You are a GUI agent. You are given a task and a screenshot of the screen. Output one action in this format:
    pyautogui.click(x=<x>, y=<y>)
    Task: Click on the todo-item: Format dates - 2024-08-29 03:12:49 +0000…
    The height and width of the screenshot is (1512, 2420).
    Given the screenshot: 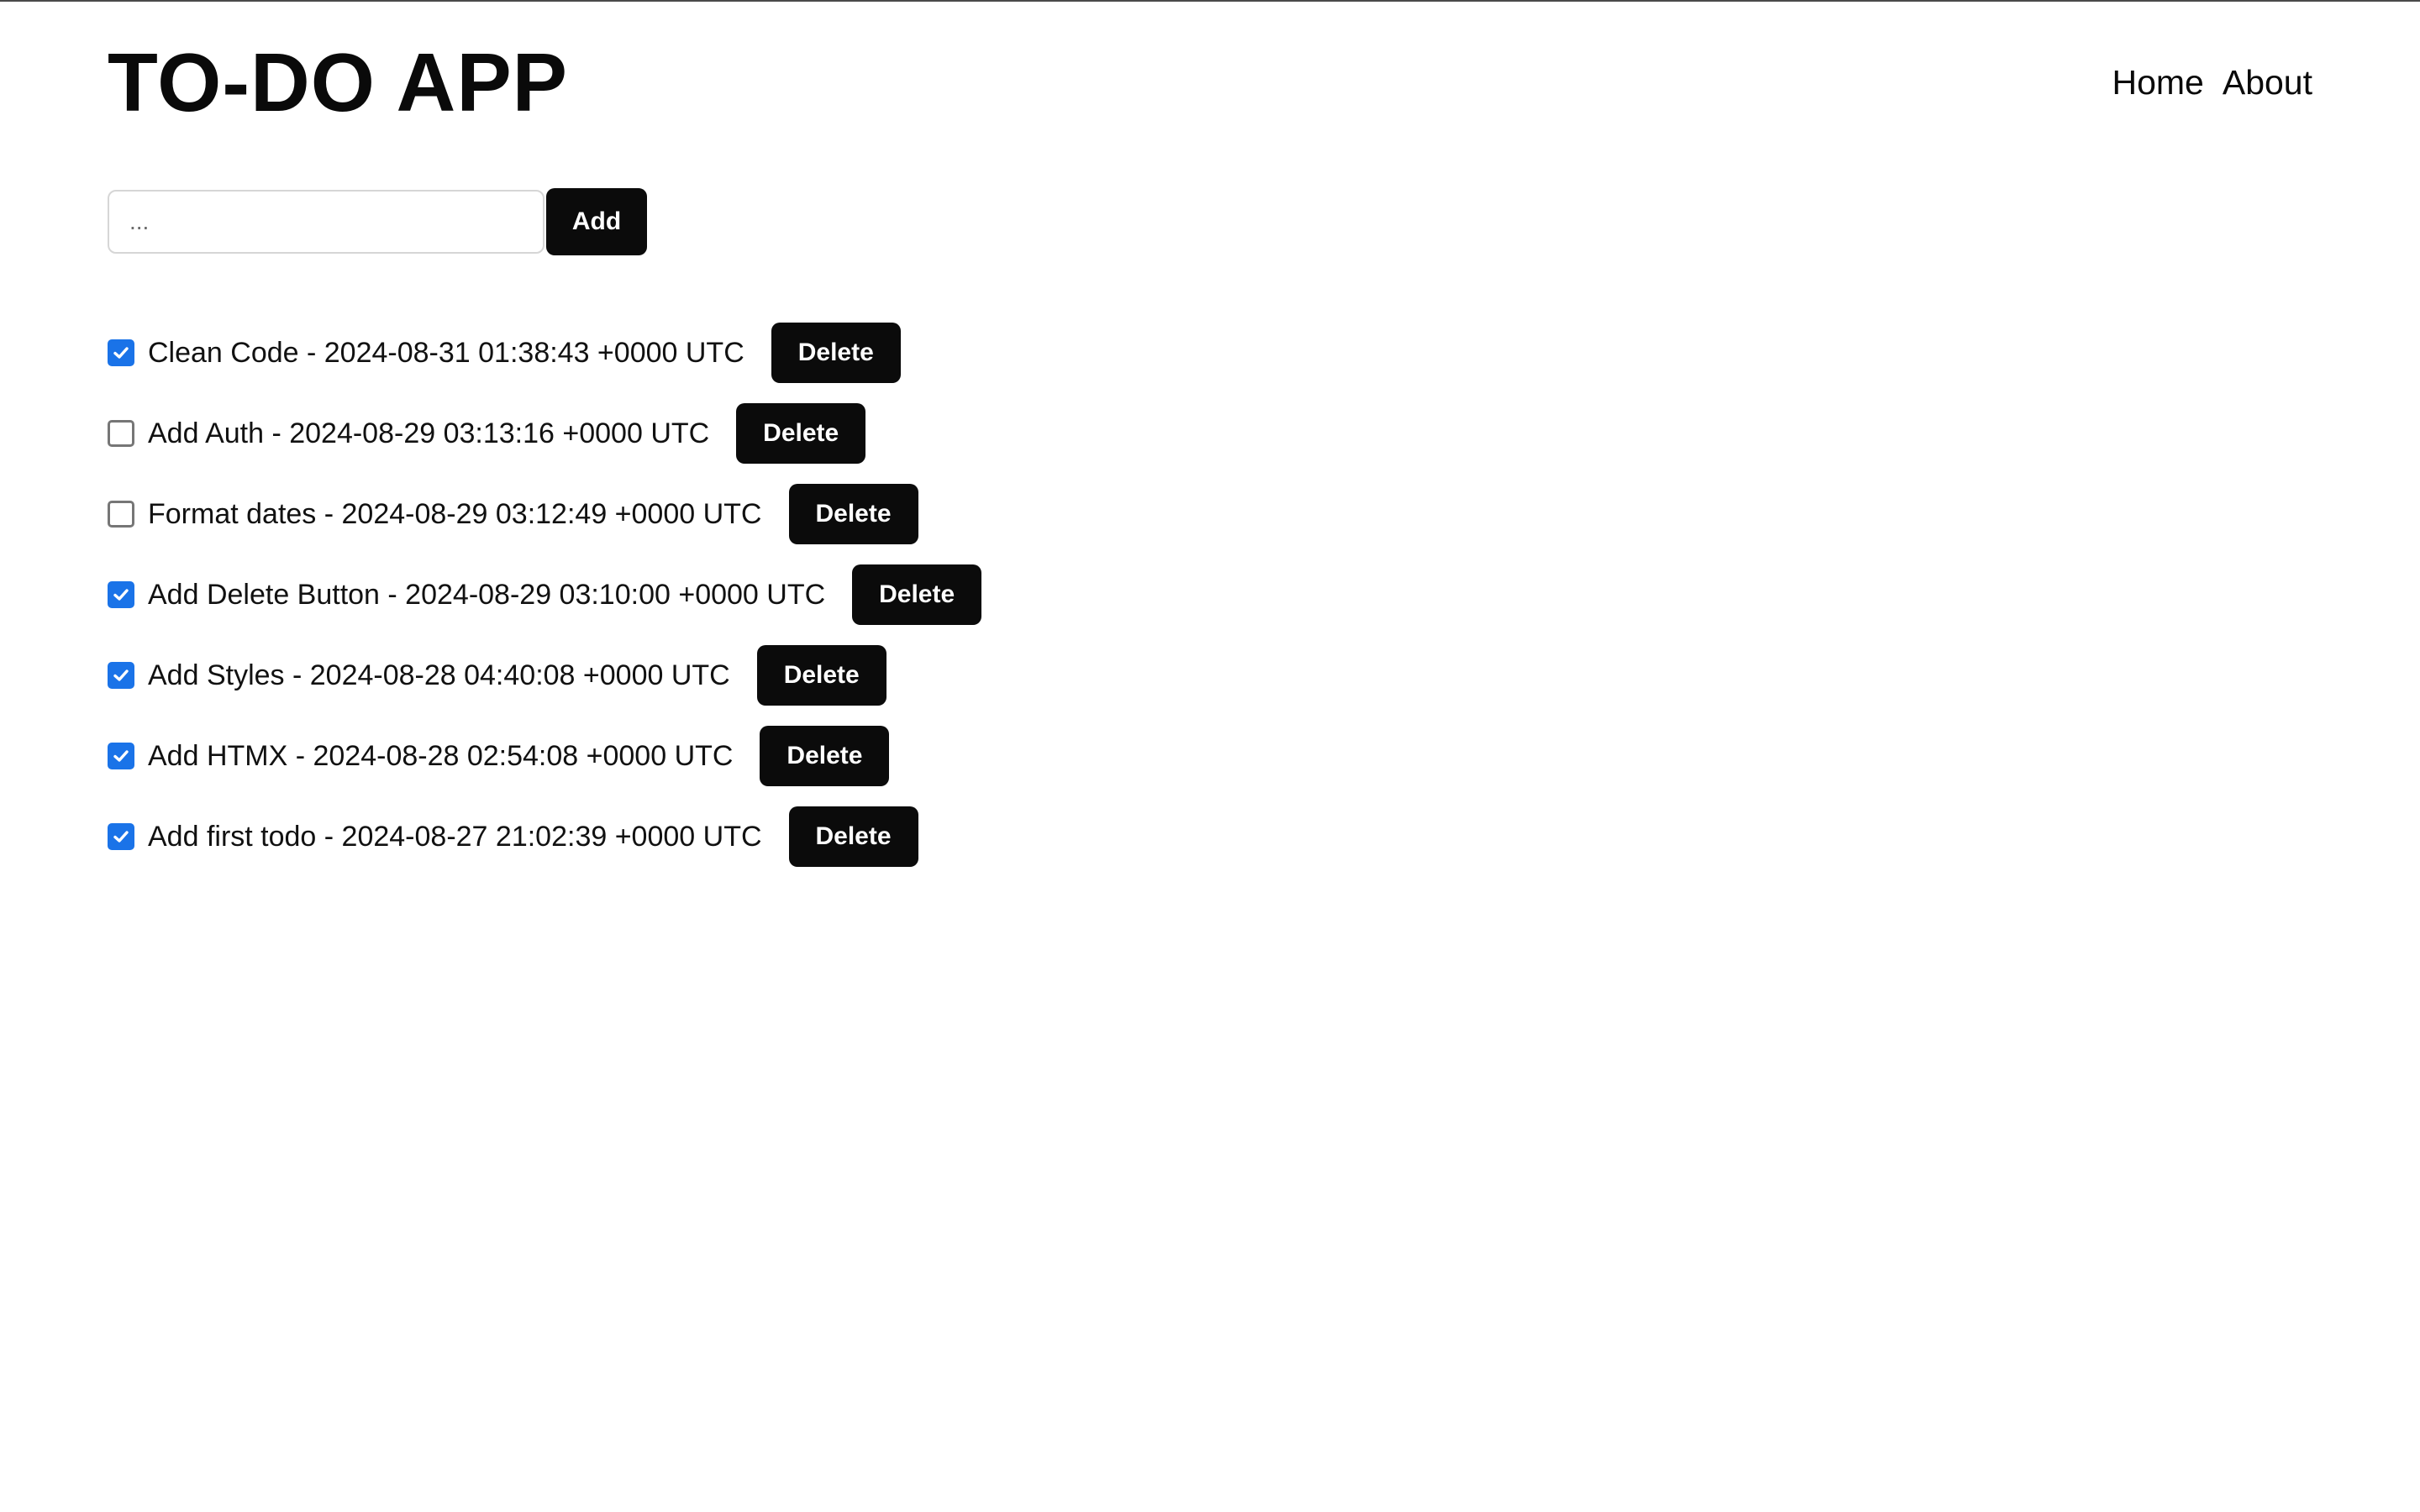 What is the action you would take?
    pyautogui.click(x=1210, y=514)
    